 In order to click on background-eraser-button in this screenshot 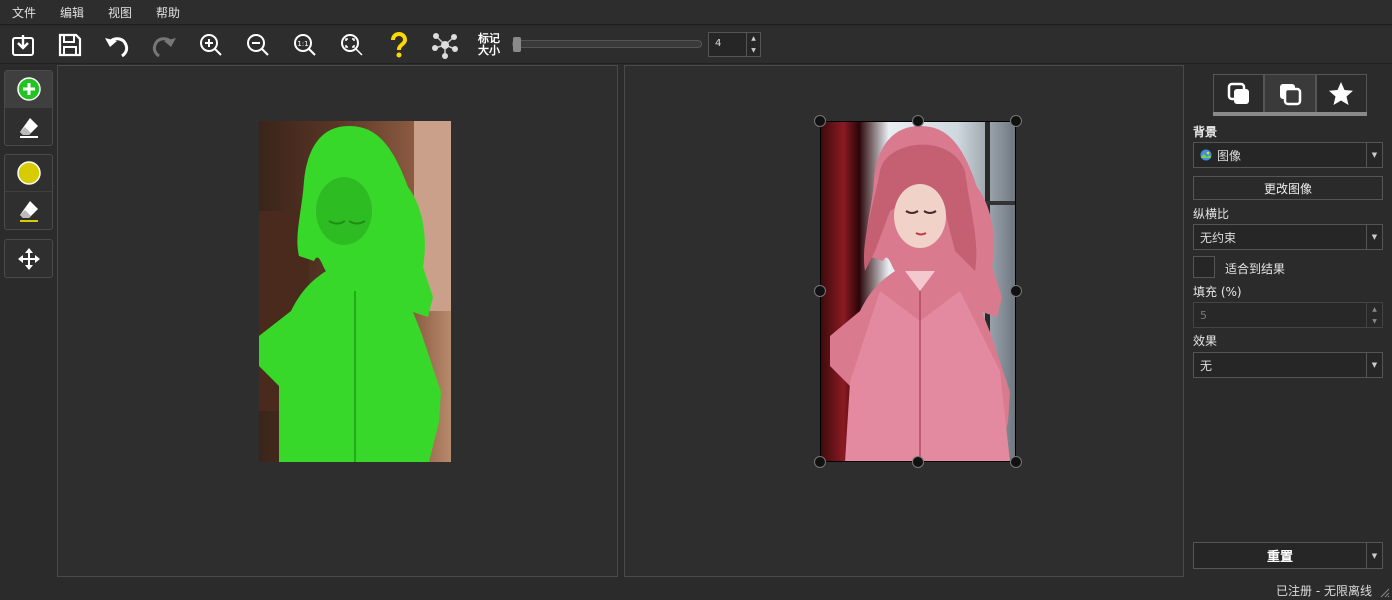, I will do `click(28, 210)`.